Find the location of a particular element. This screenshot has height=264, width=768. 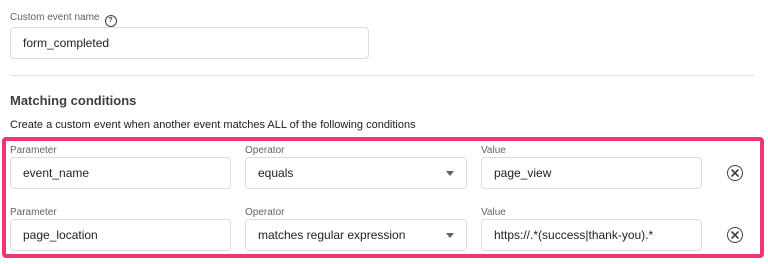

condition-2-remove-button is located at coordinates (735, 235).